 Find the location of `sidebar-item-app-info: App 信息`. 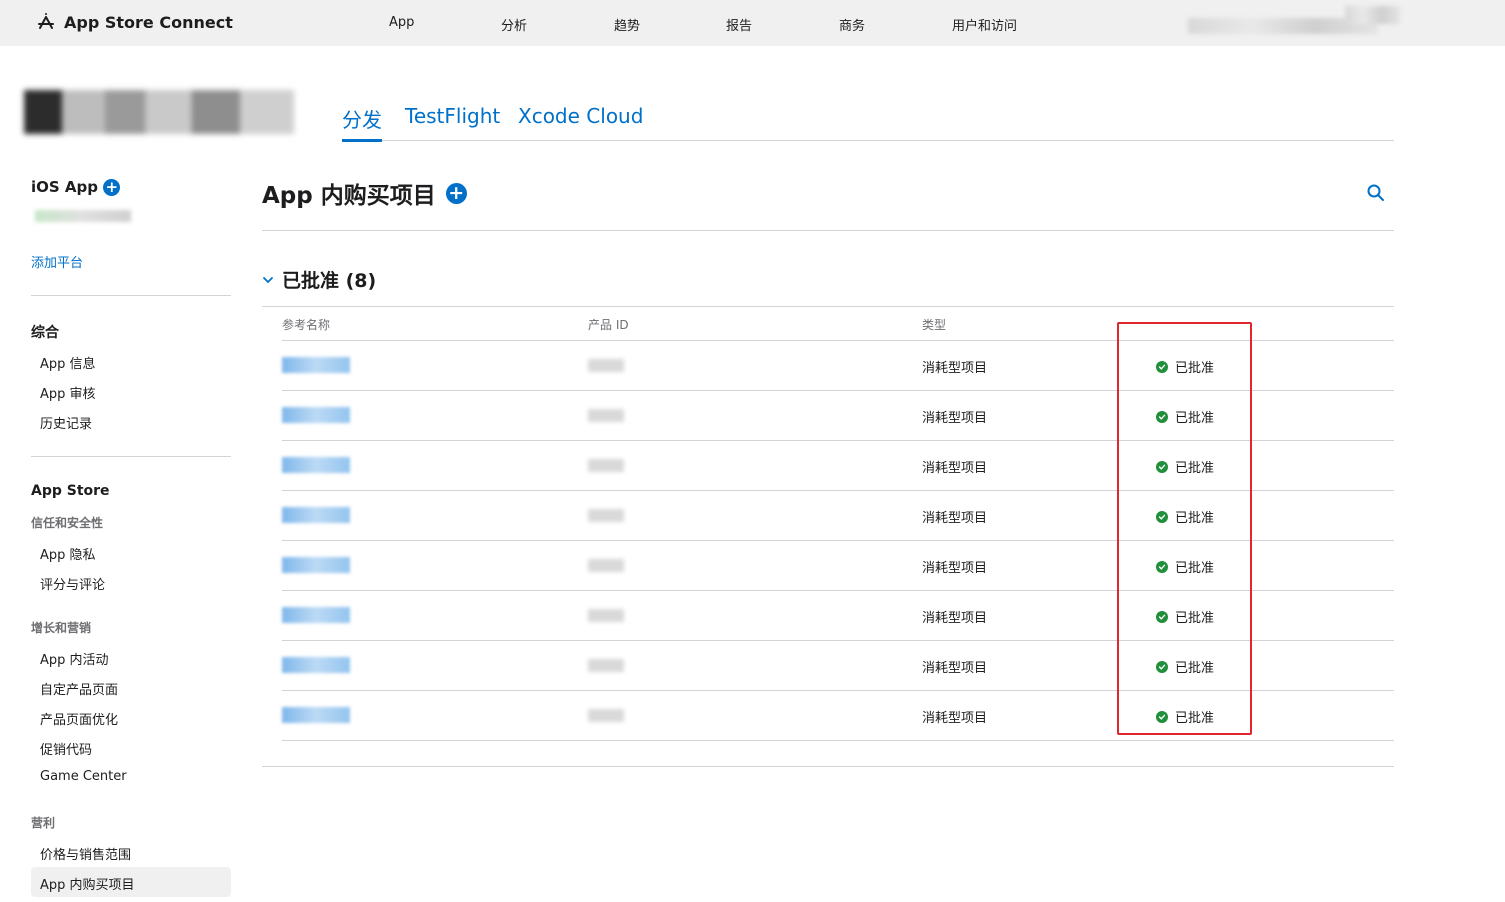

sidebar-item-app-info: App 信息 is located at coordinates (68, 362).